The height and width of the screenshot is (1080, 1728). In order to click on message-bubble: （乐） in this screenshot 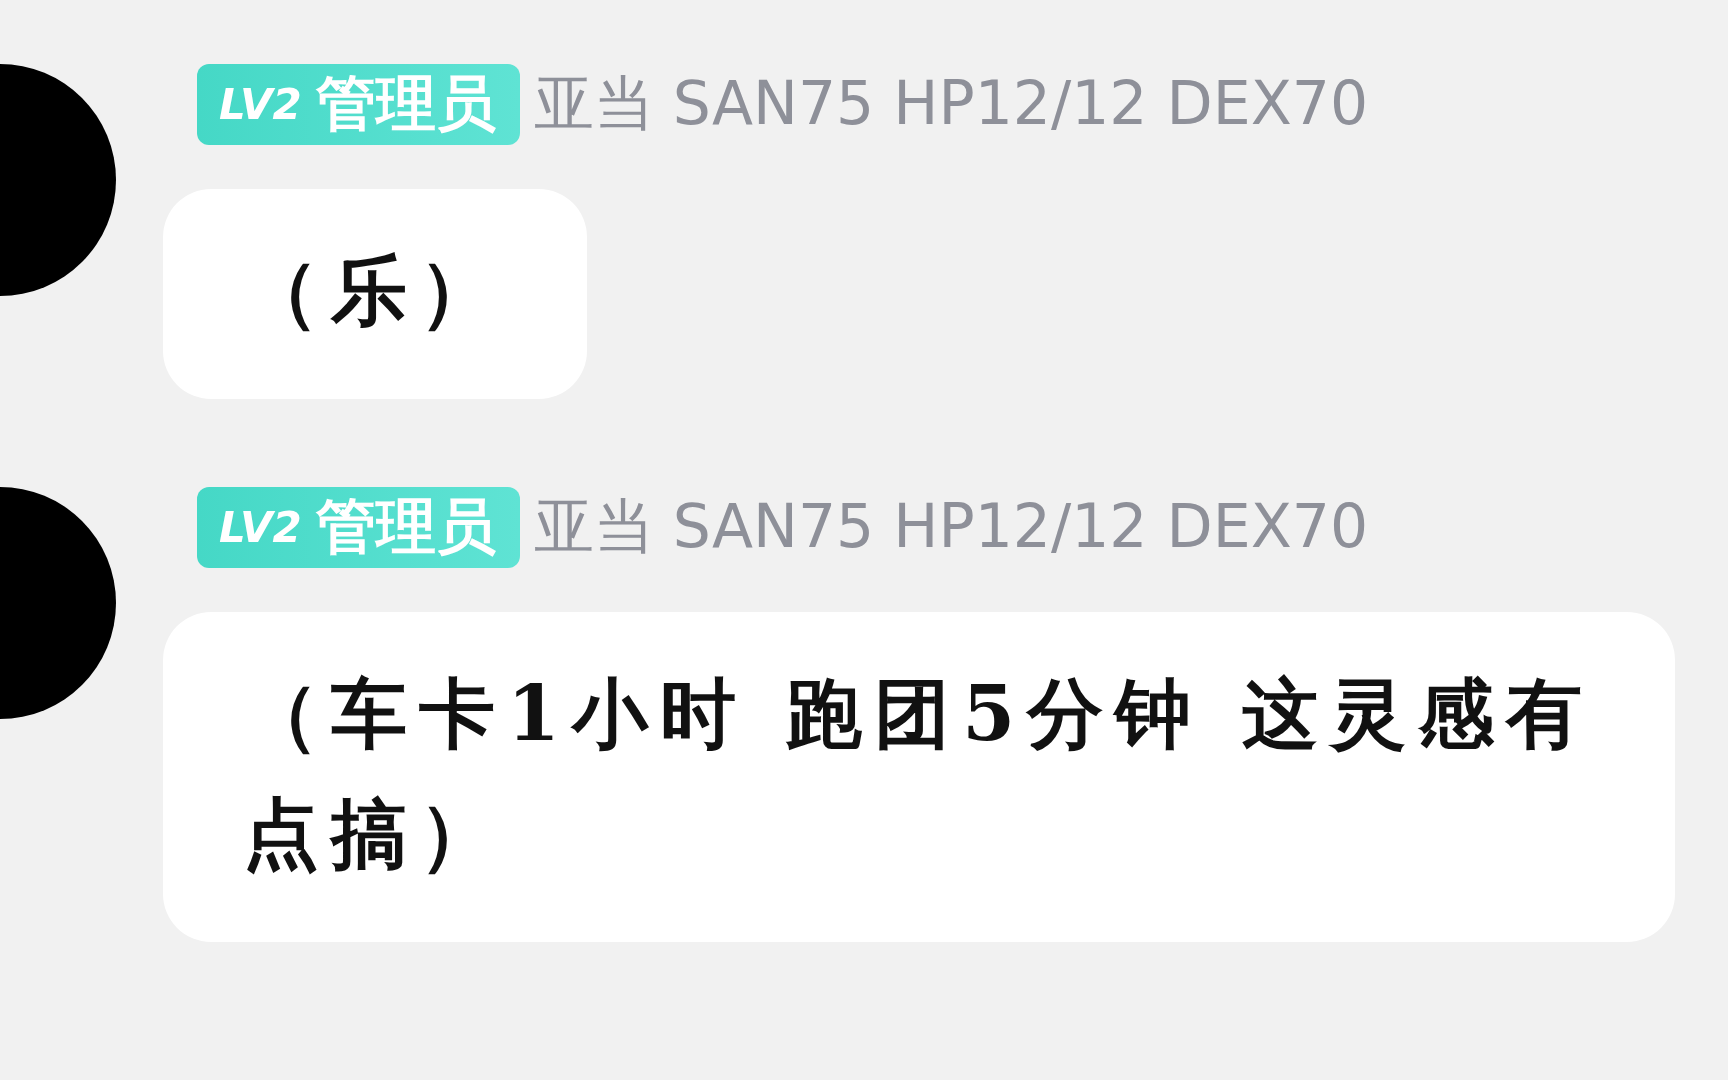, I will do `click(375, 294)`.